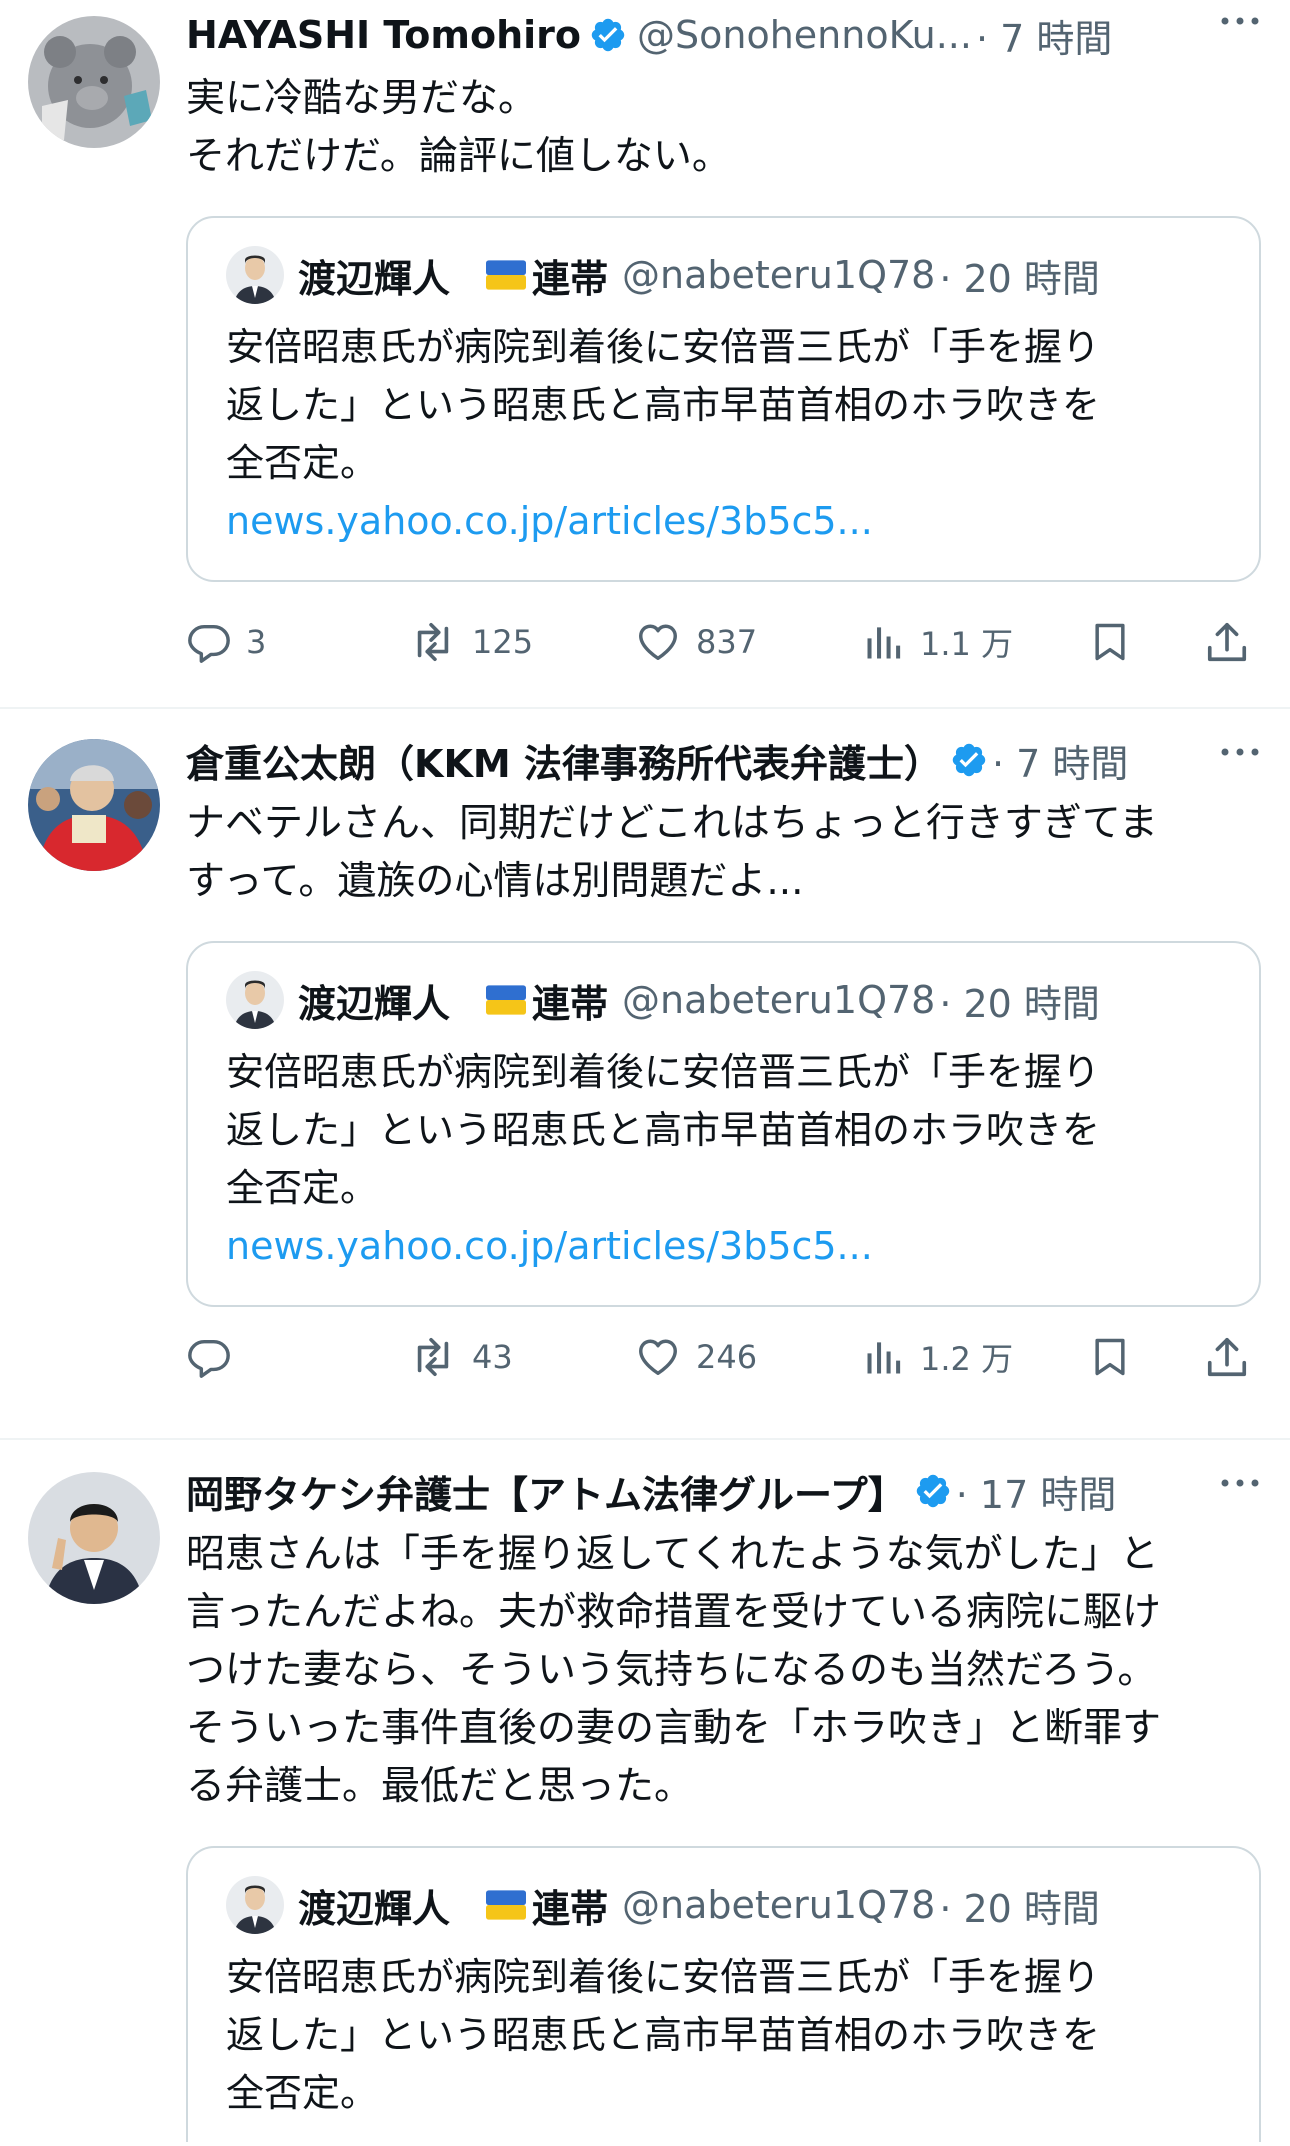 The width and height of the screenshot is (1290, 2146). Describe the element at coordinates (297, 642) in the screenshot. I see `reply-button: 3` at that location.